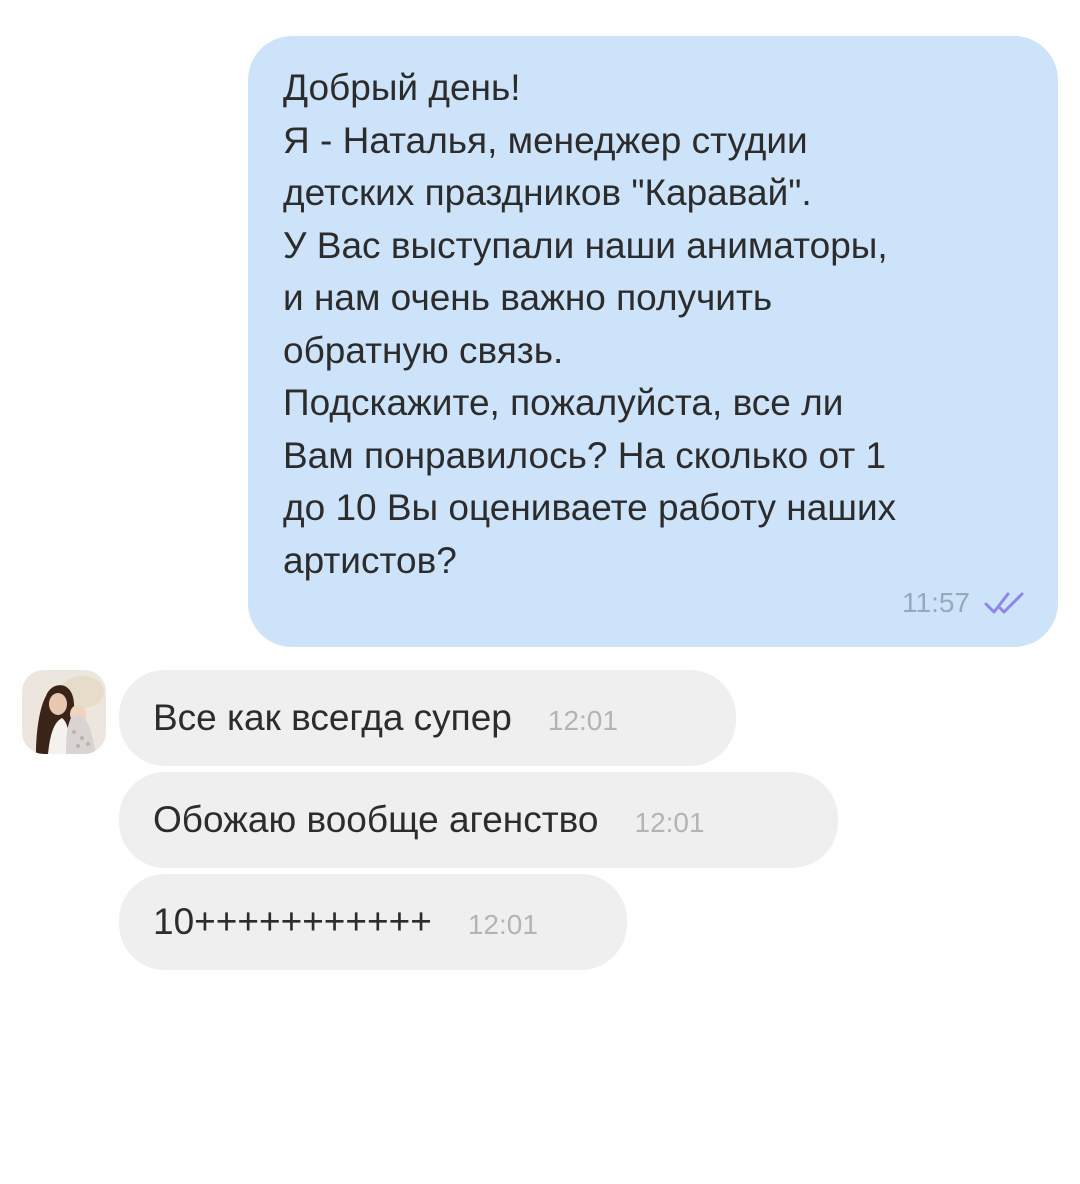 The height and width of the screenshot is (1184, 1080). Describe the element at coordinates (528, 297) in the screenshot. I see `message-line: и нам очень важно получить` at that location.